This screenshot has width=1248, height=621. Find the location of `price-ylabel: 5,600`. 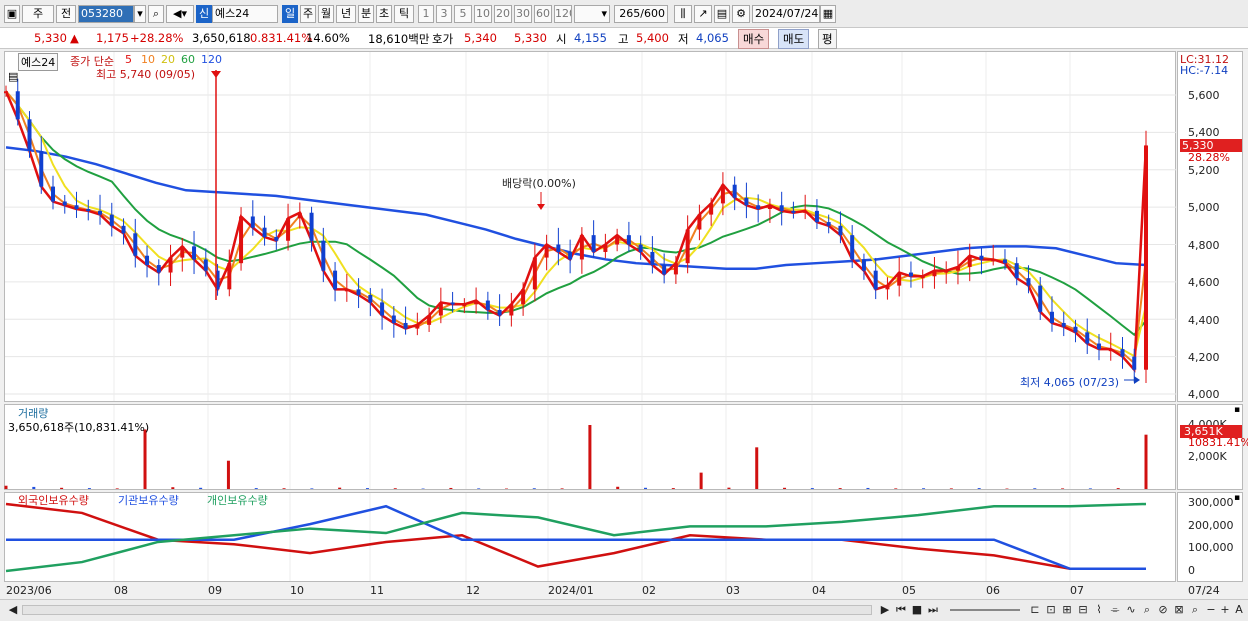

price-ylabel: 5,600 is located at coordinates (1204, 95).